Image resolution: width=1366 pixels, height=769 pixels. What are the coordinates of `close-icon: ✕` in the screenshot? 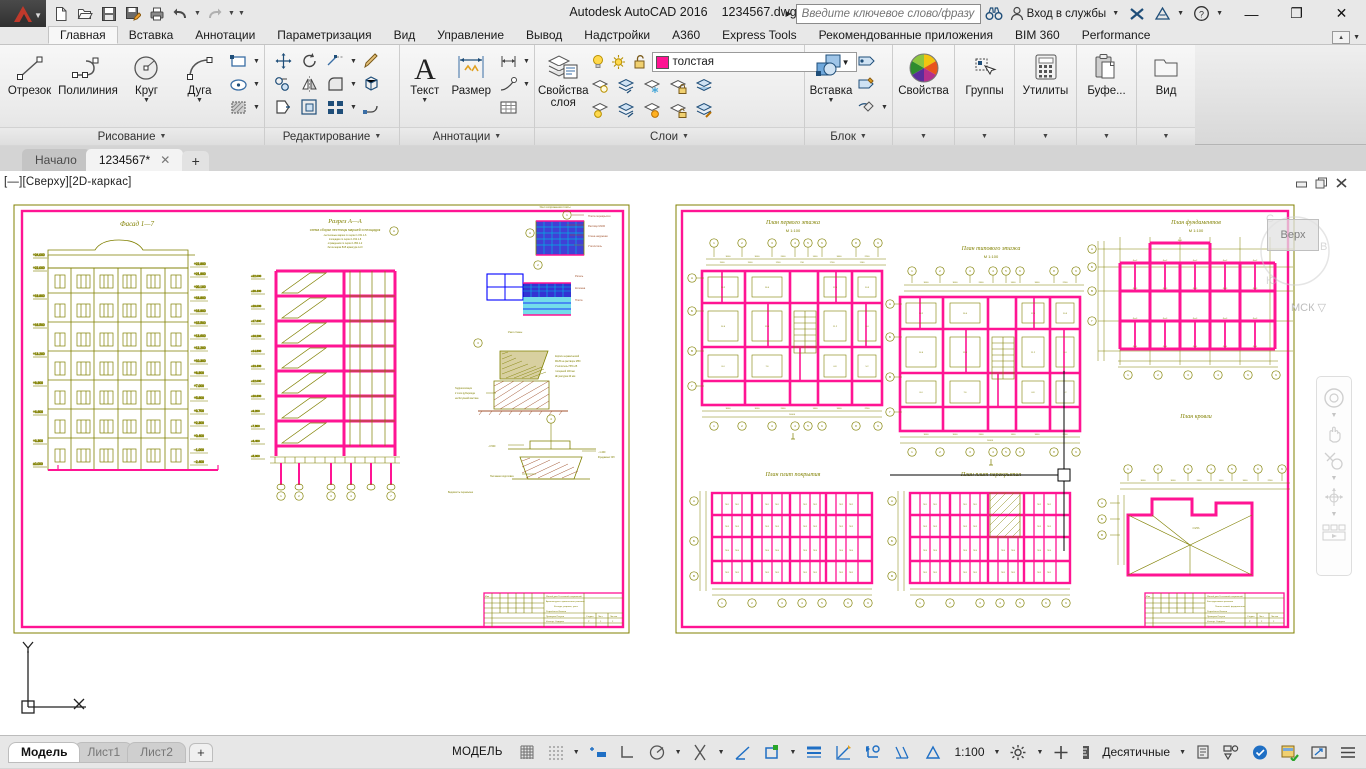 It's located at (165, 160).